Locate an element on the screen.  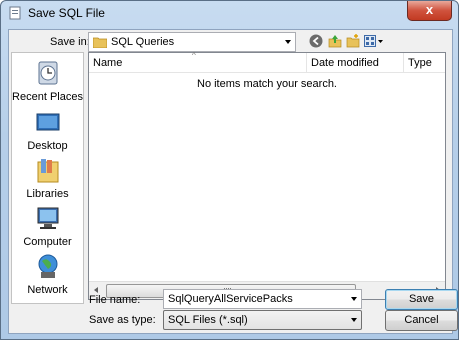
file-name-value: SqlQueryAllServicePacks is located at coordinates (230, 299).